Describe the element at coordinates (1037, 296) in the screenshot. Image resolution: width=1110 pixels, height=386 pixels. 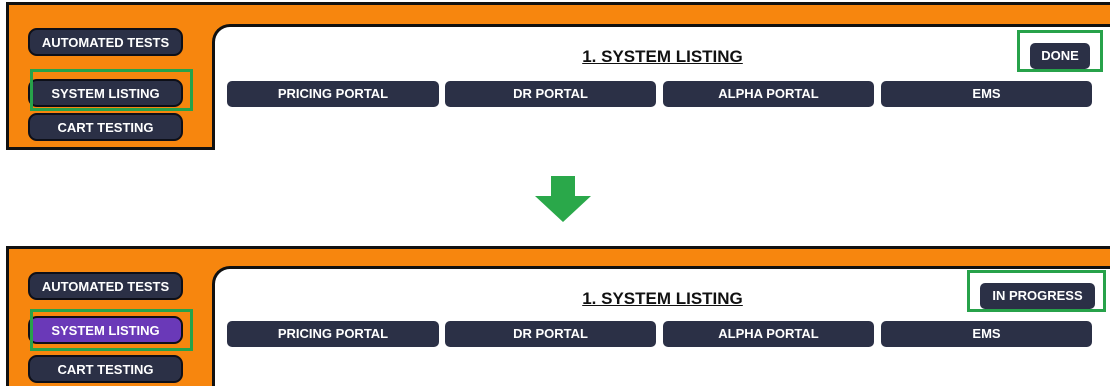
I see `status-button: IN PROGRESS` at that location.